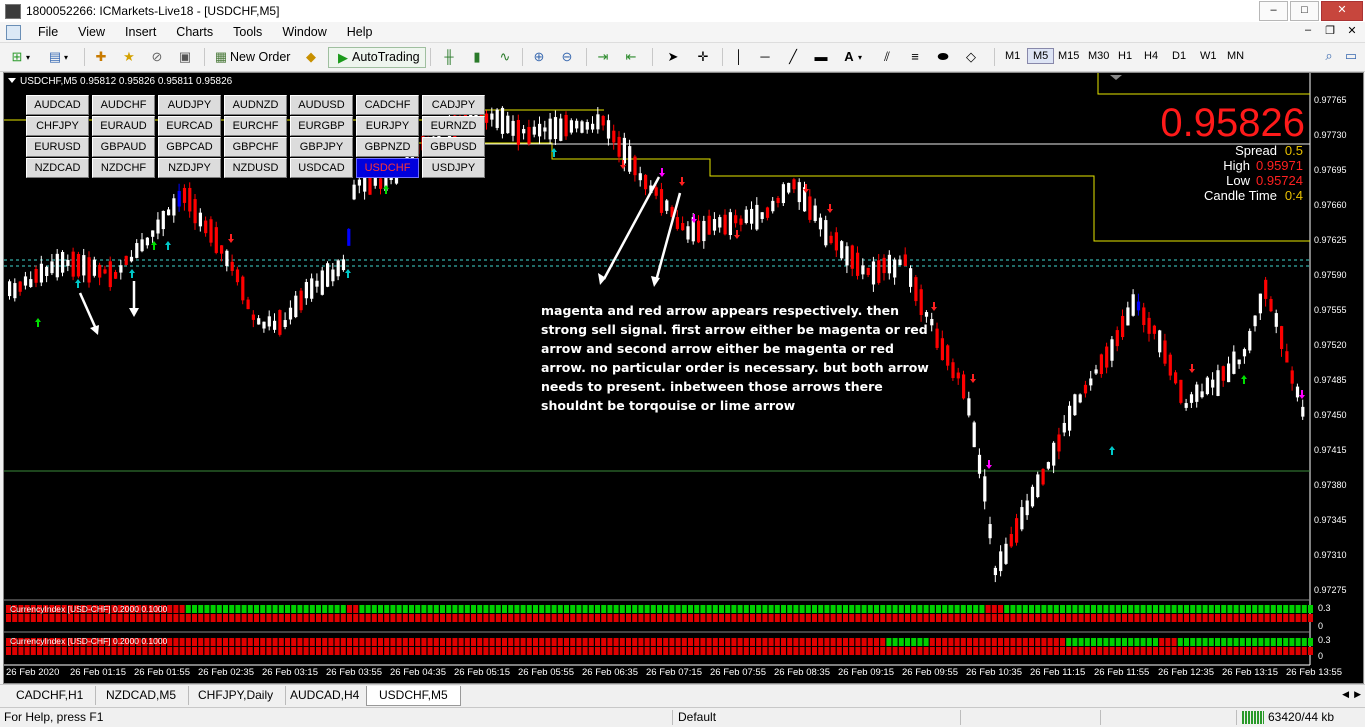  Describe the element at coordinates (304, 32) in the screenshot. I see `menu-window: Window` at that location.